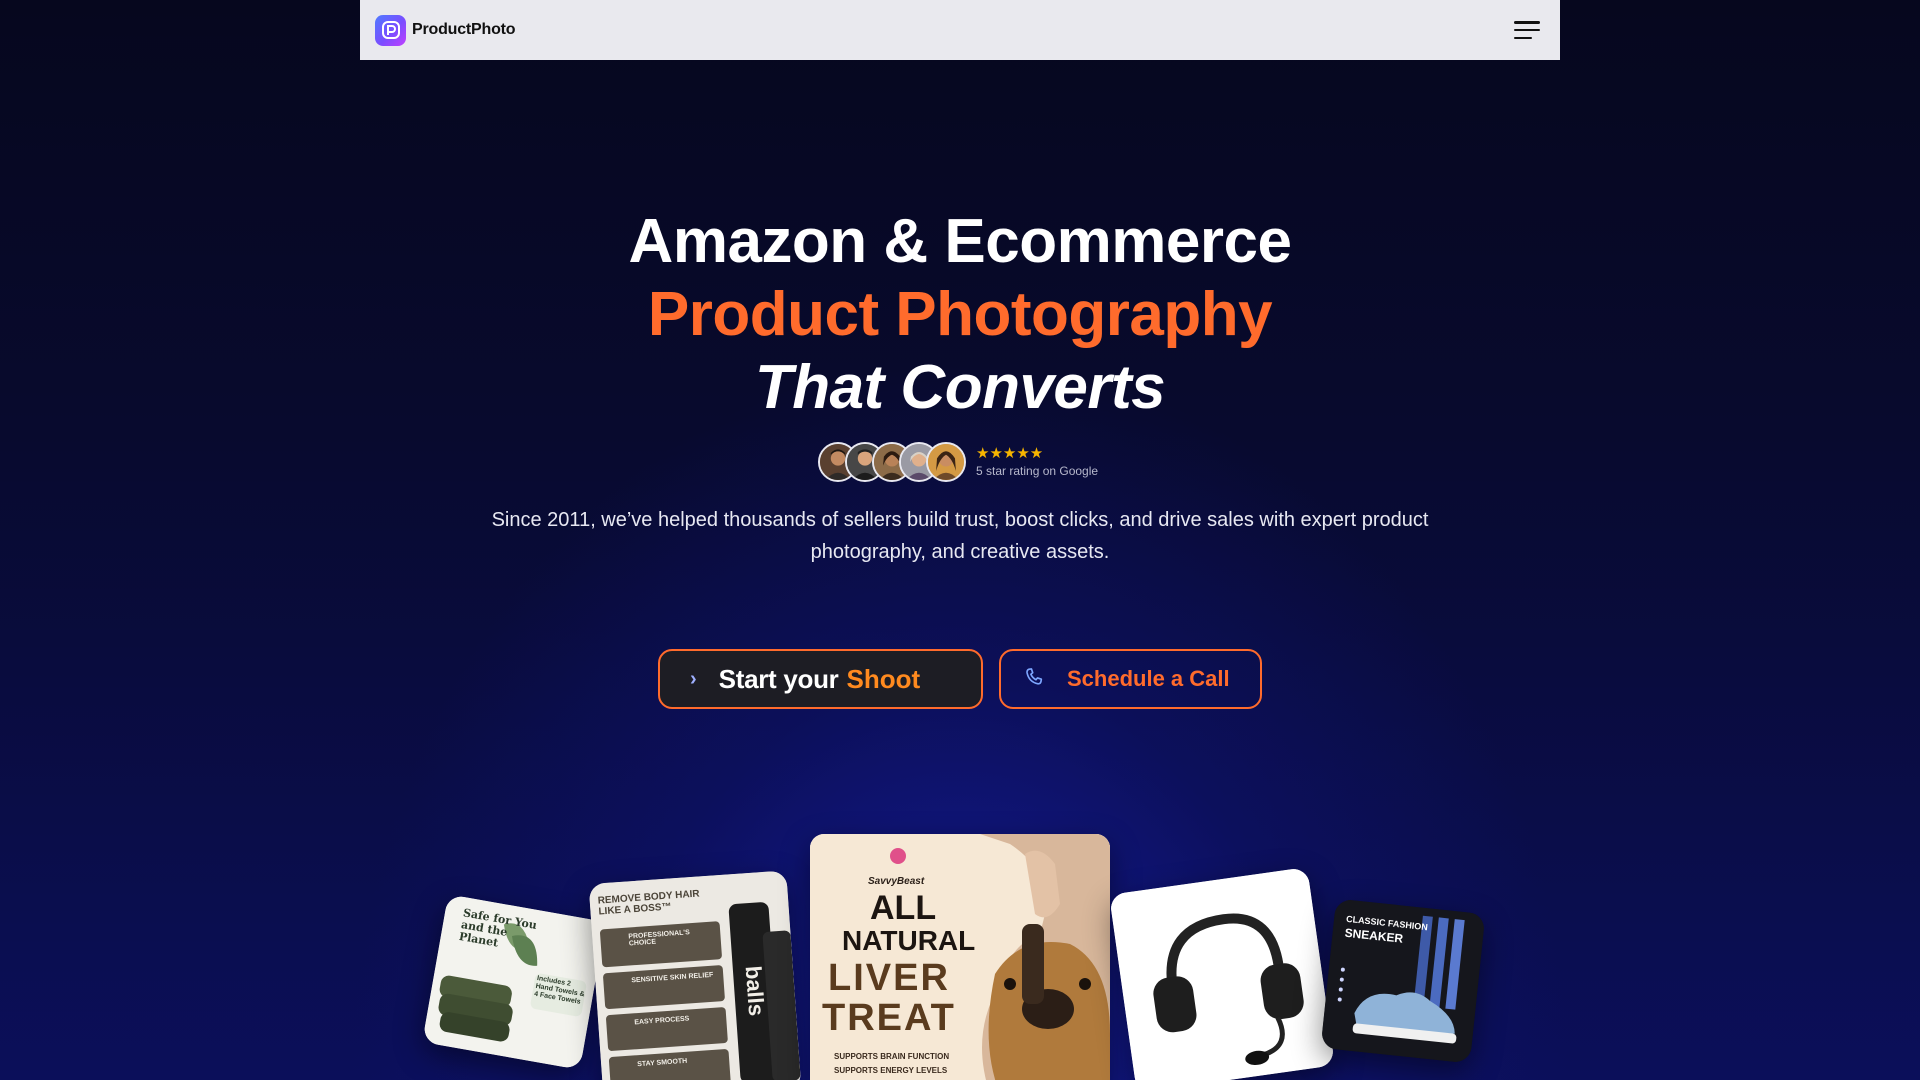 This screenshot has height=1080, width=1920. What do you see at coordinates (693, 678) in the screenshot?
I see `chevron-right-icon: ›` at bounding box center [693, 678].